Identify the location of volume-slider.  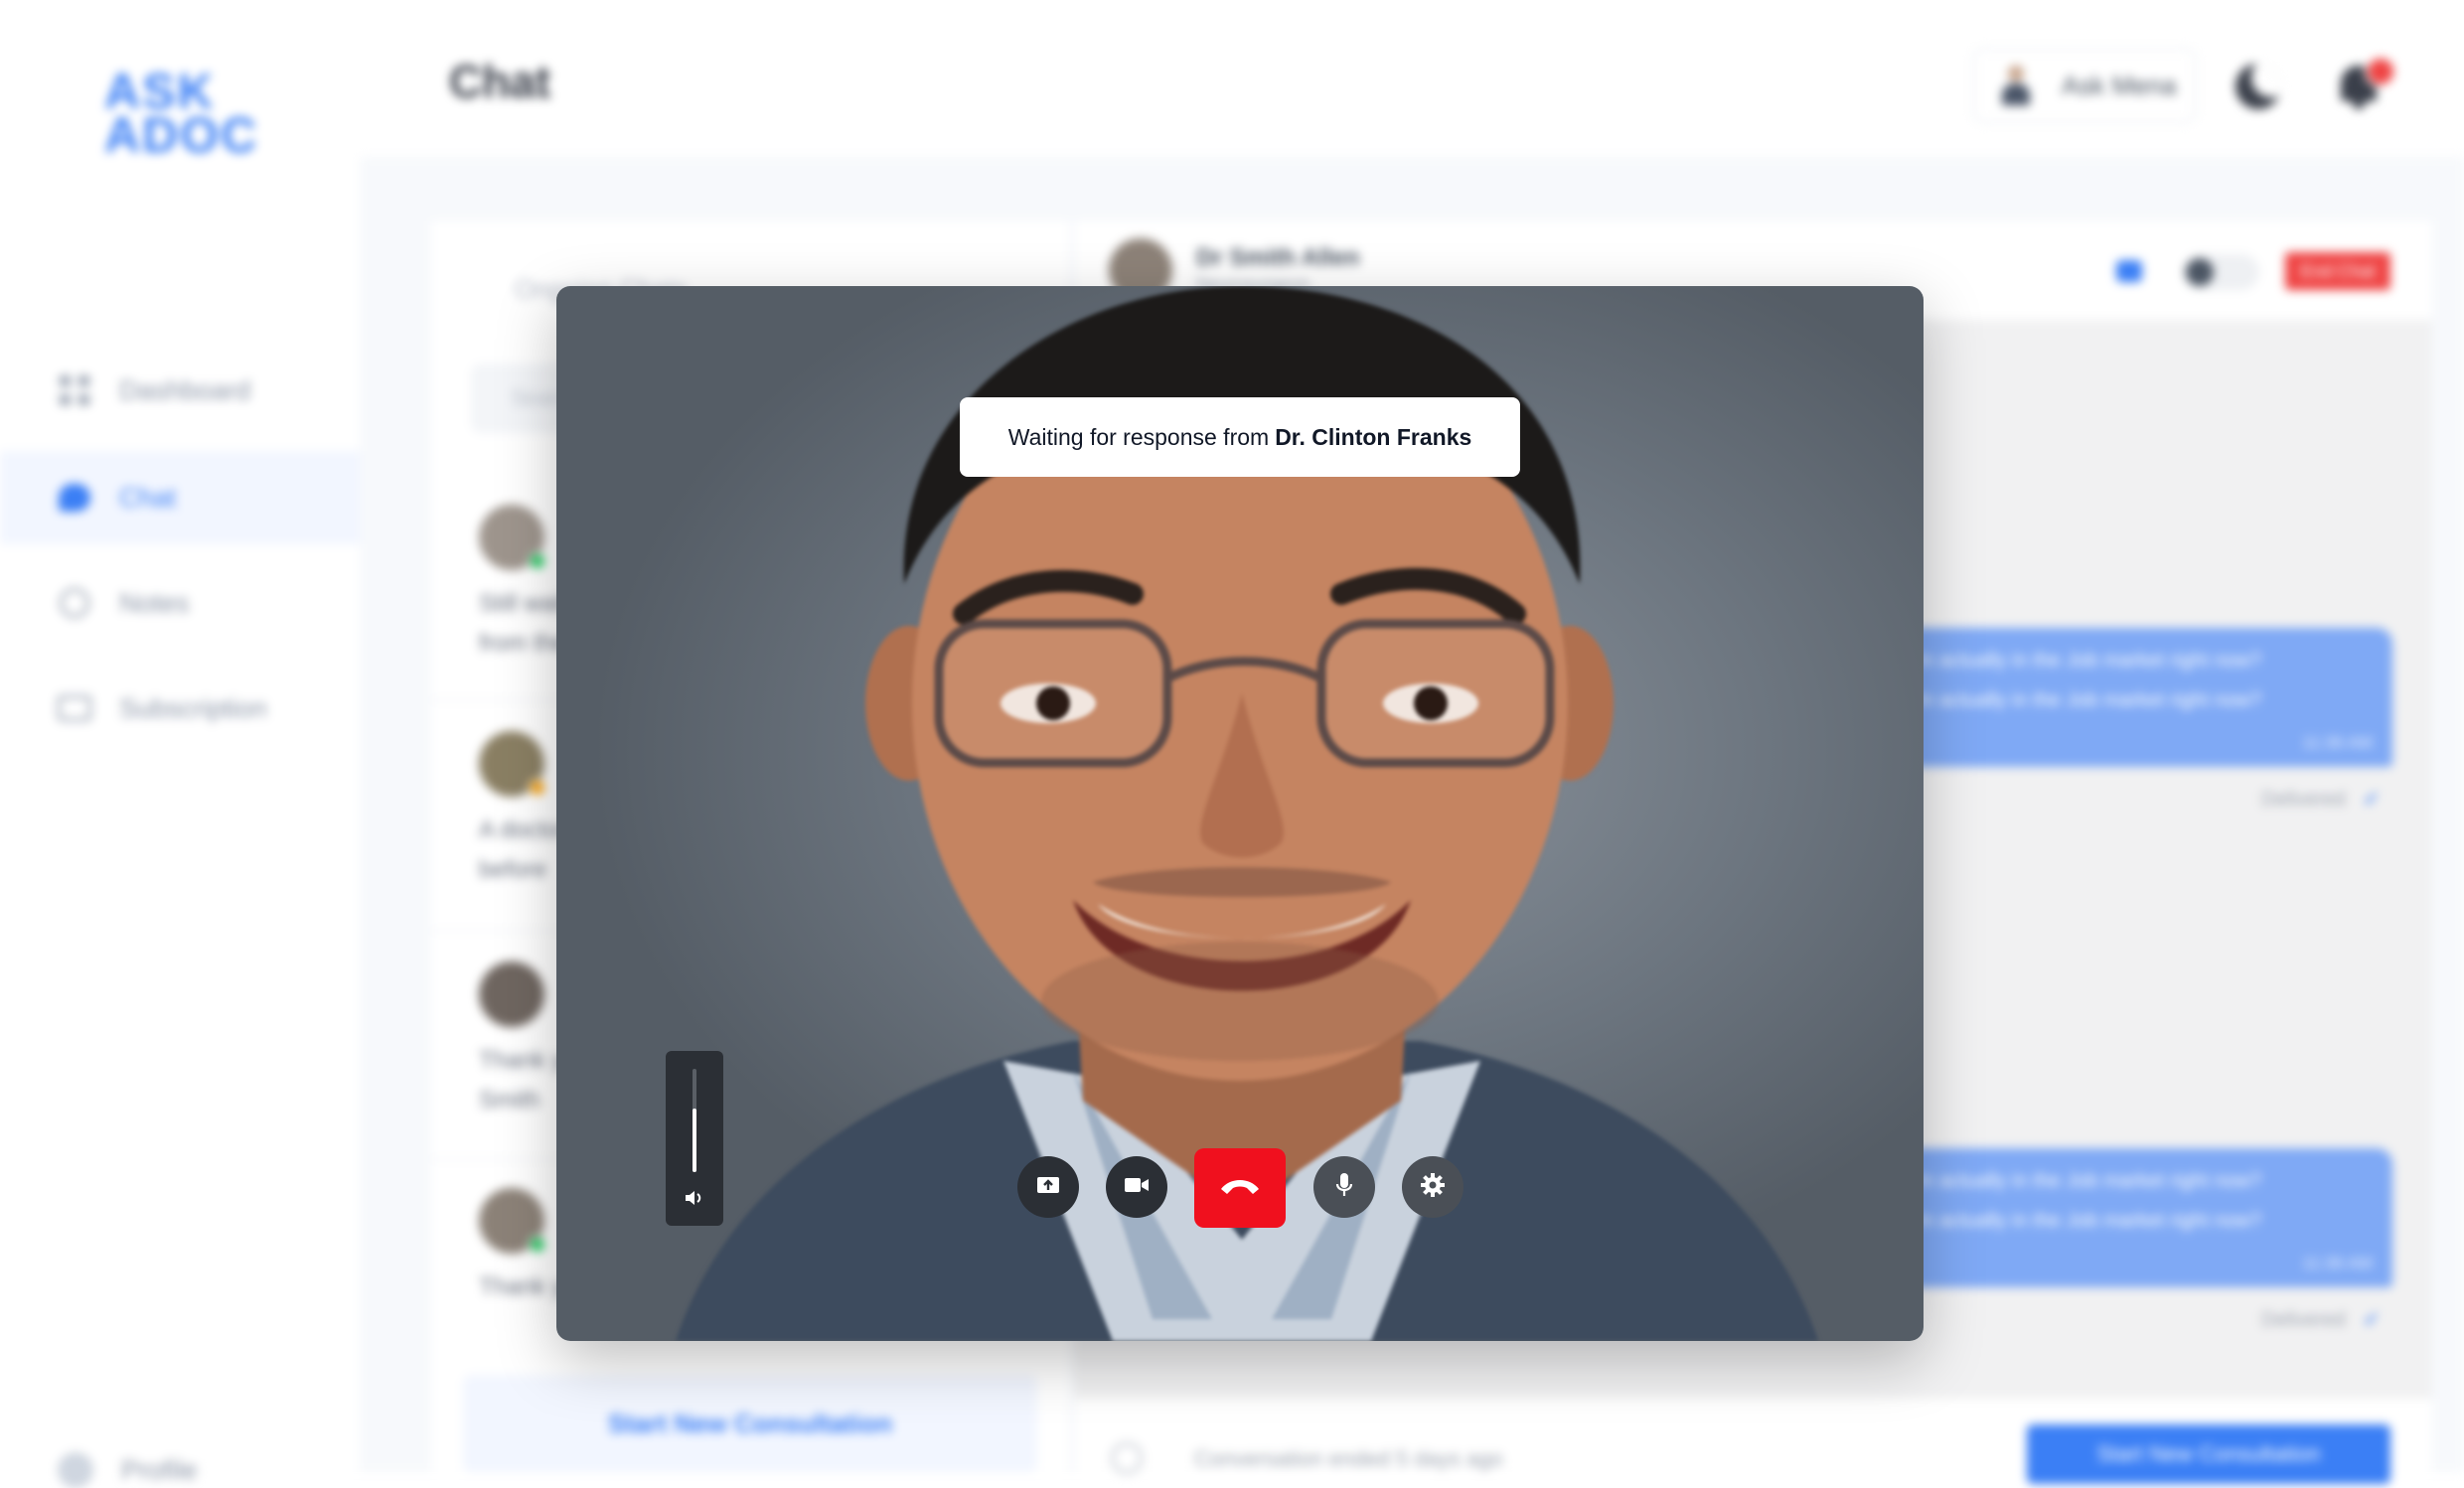
(694, 1139).